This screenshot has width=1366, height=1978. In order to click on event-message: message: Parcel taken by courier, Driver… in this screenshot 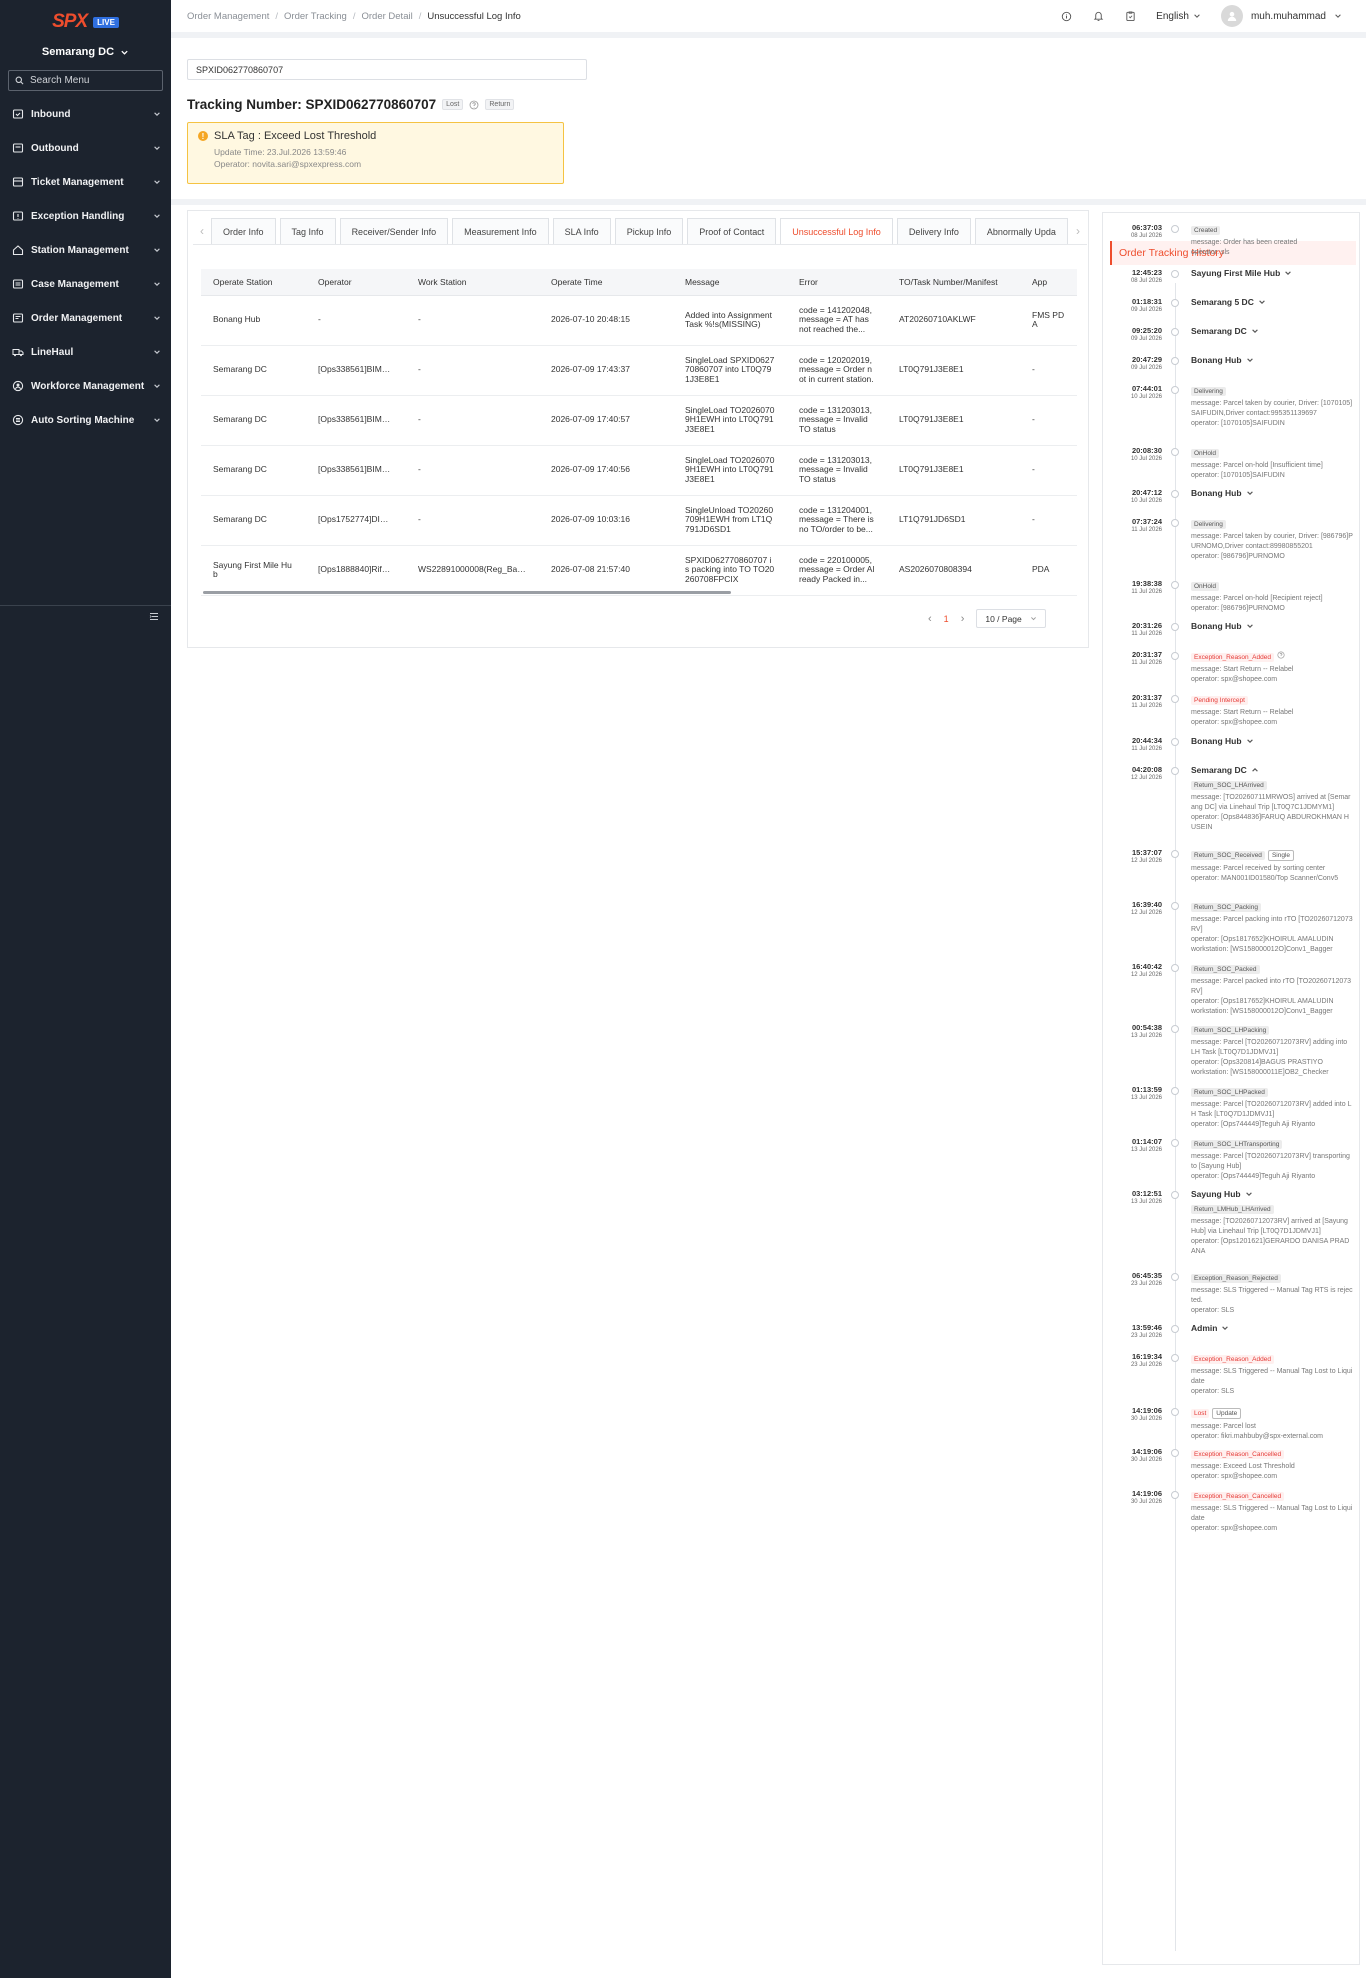, I will do `click(1272, 546)`.